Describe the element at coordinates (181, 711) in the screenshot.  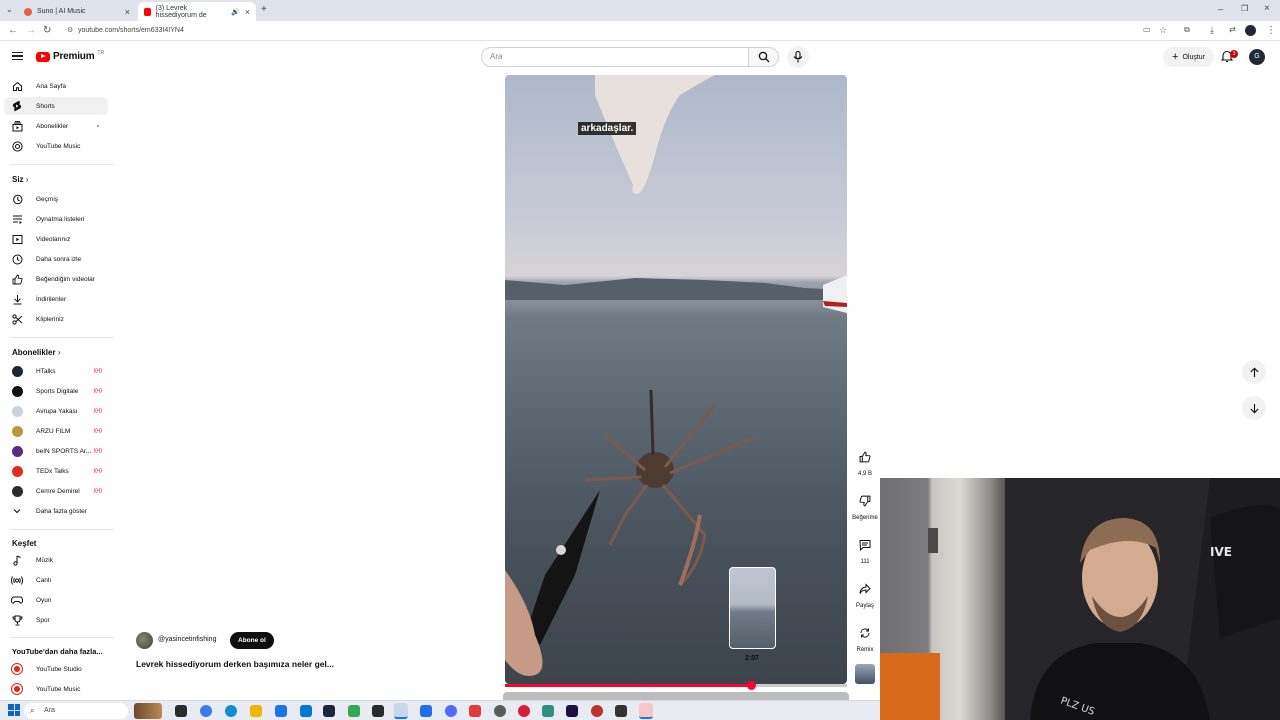
I see `task-view-icon` at that location.